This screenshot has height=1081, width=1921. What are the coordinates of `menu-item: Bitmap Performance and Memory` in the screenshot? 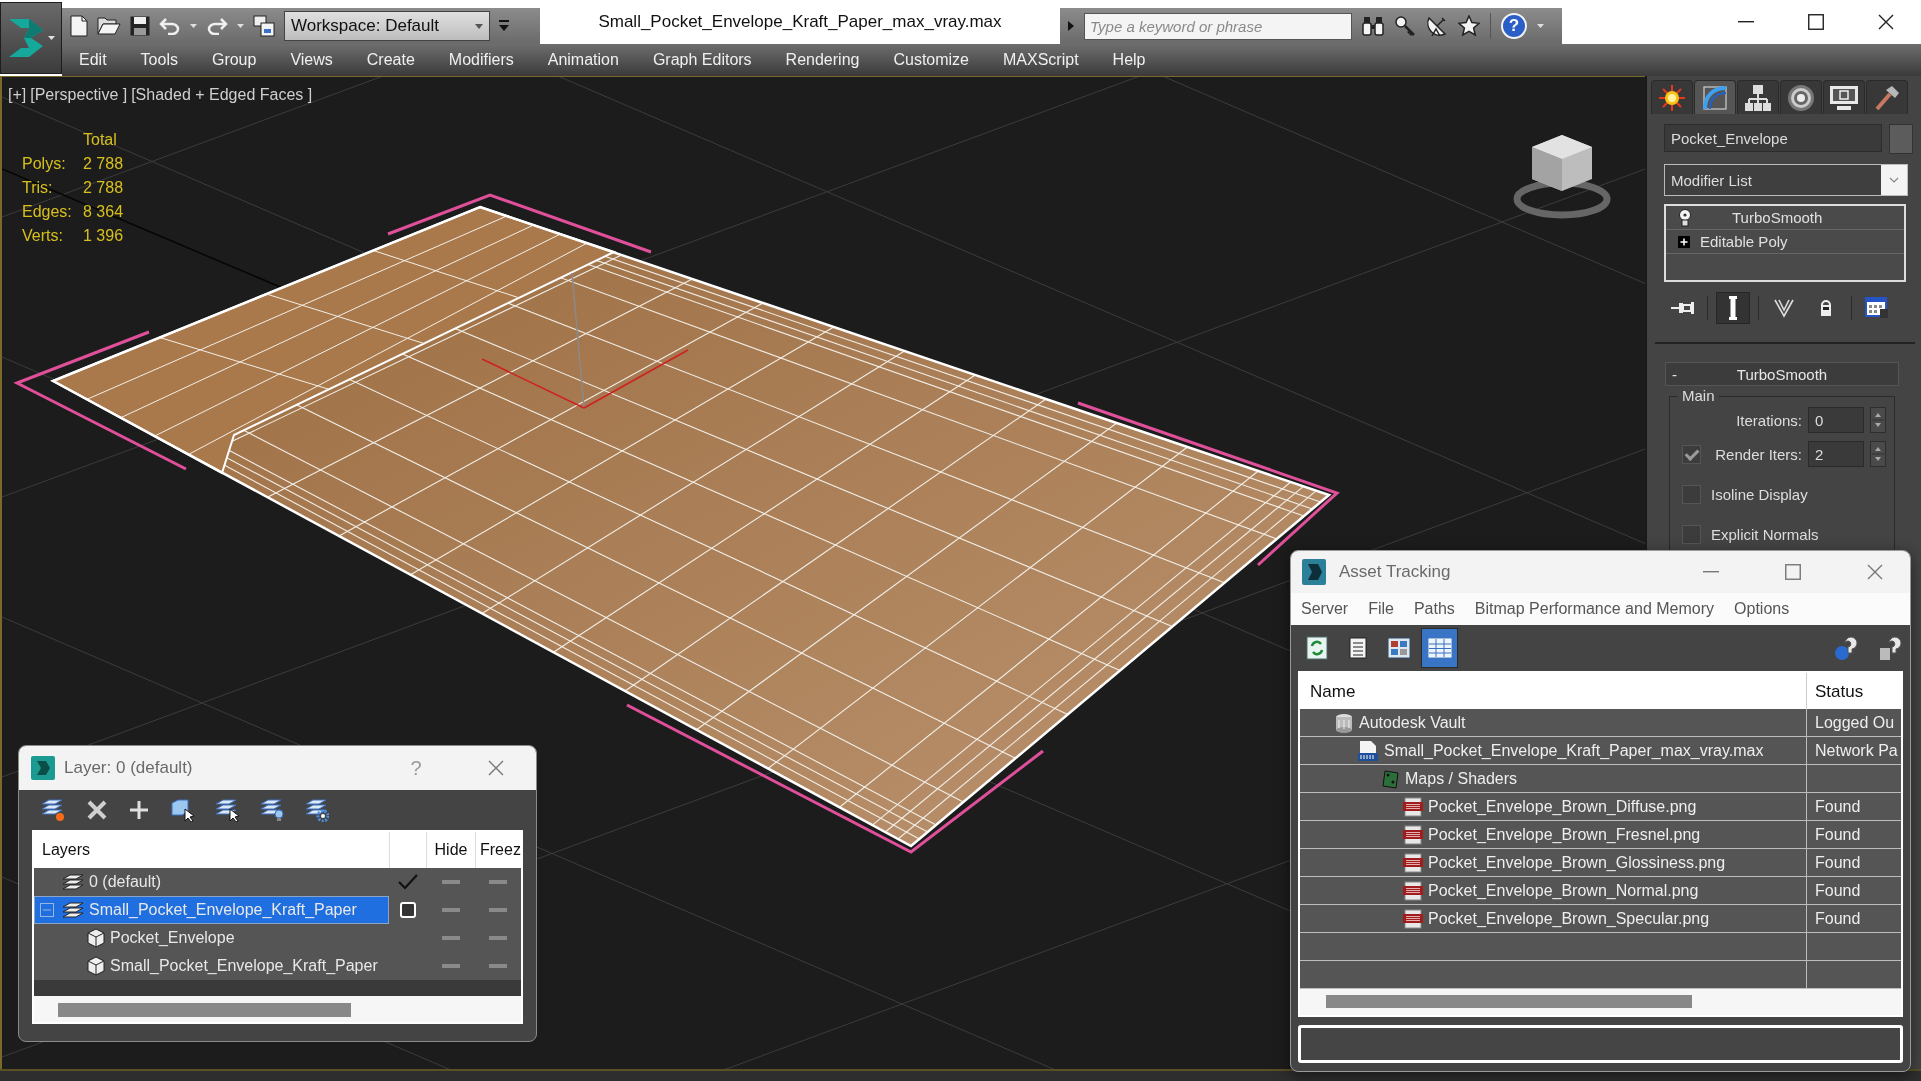 It's located at (1594, 609).